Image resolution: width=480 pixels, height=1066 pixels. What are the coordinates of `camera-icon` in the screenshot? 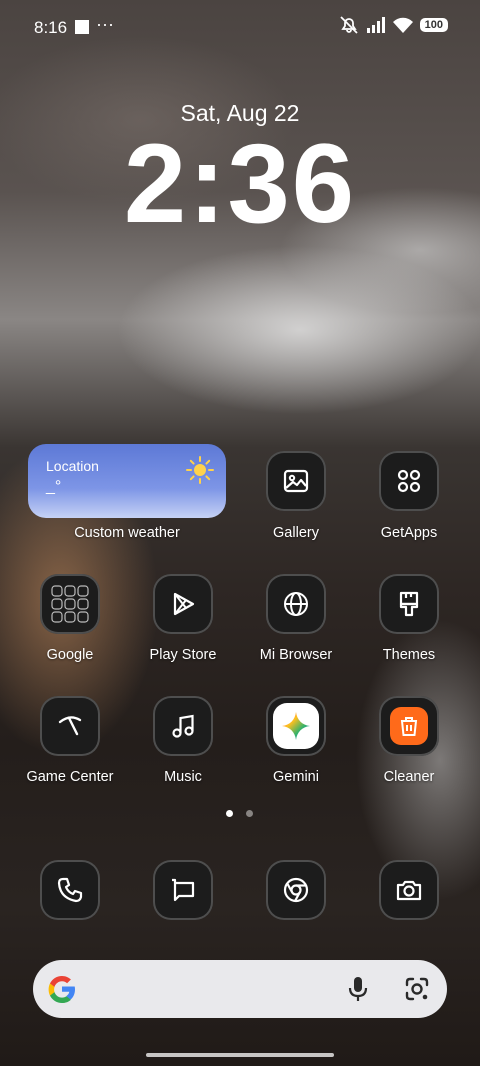 It's located at (409, 890).